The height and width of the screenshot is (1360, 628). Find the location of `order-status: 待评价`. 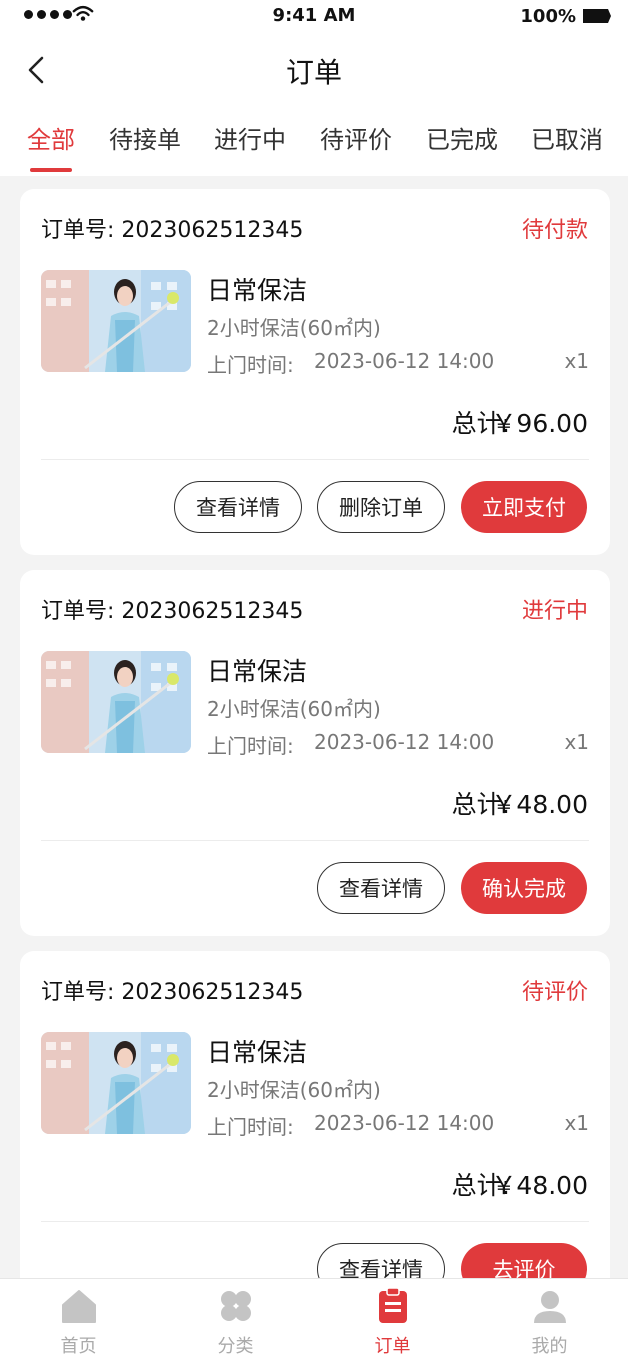

order-status: 待评价 is located at coordinates (554, 992).